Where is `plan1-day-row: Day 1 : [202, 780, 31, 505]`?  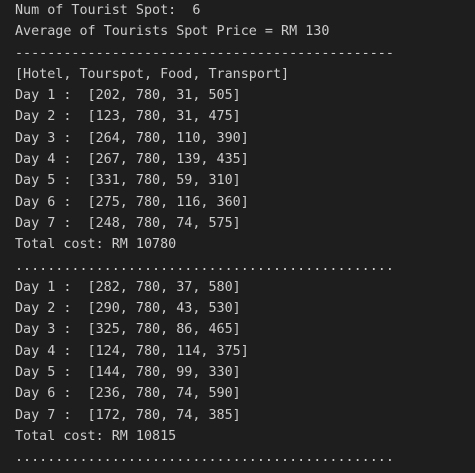
plan1-day-row: Day 1 : [202, 780, 31, 505] is located at coordinates (128, 96).